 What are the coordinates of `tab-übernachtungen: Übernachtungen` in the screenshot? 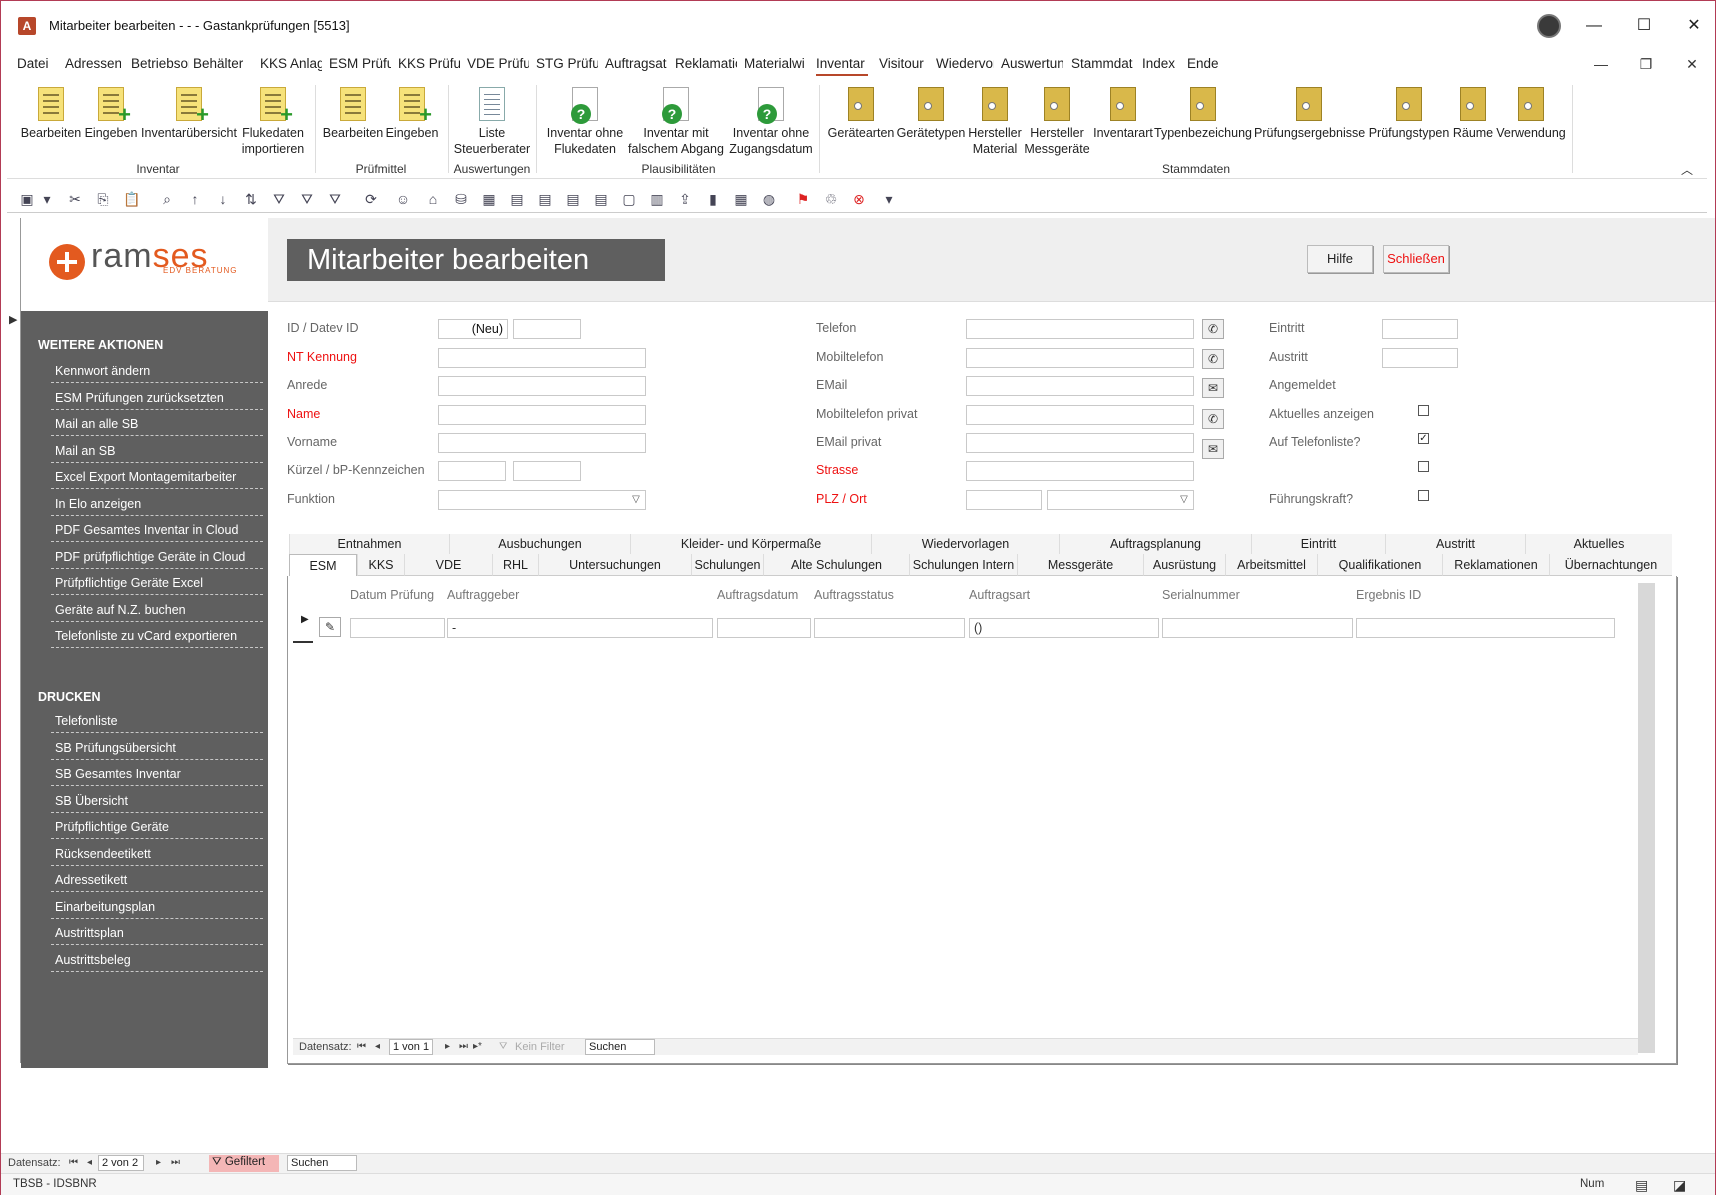 It's located at (1610, 565).